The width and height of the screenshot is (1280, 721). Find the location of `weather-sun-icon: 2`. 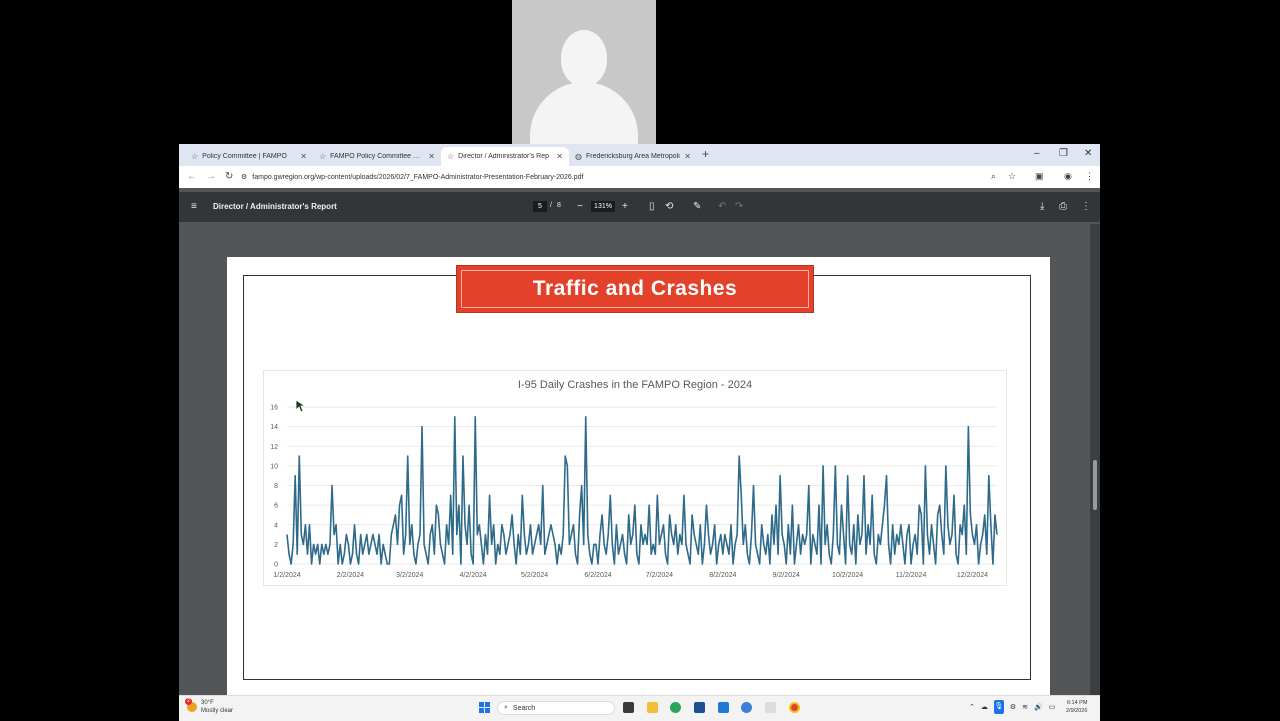

weather-sun-icon: 2 is located at coordinates (191, 705).